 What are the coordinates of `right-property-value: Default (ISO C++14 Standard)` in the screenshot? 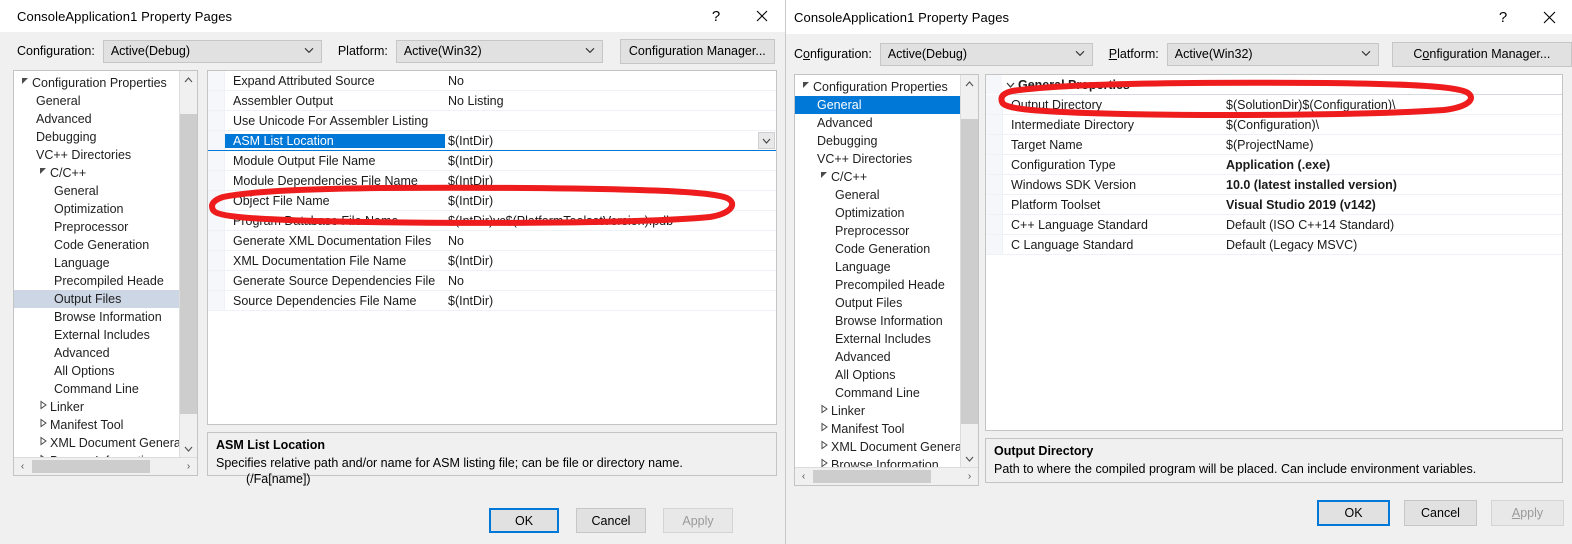 It's located at (1392, 225).